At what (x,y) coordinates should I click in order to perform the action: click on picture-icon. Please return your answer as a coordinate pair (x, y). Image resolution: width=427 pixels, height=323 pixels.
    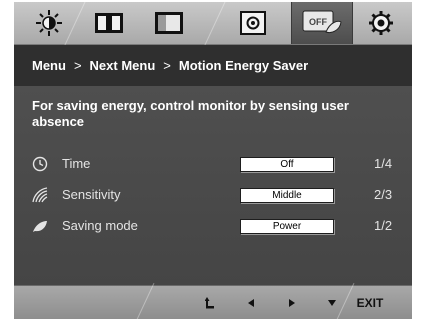
    Looking at the image, I should click on (169, 23).